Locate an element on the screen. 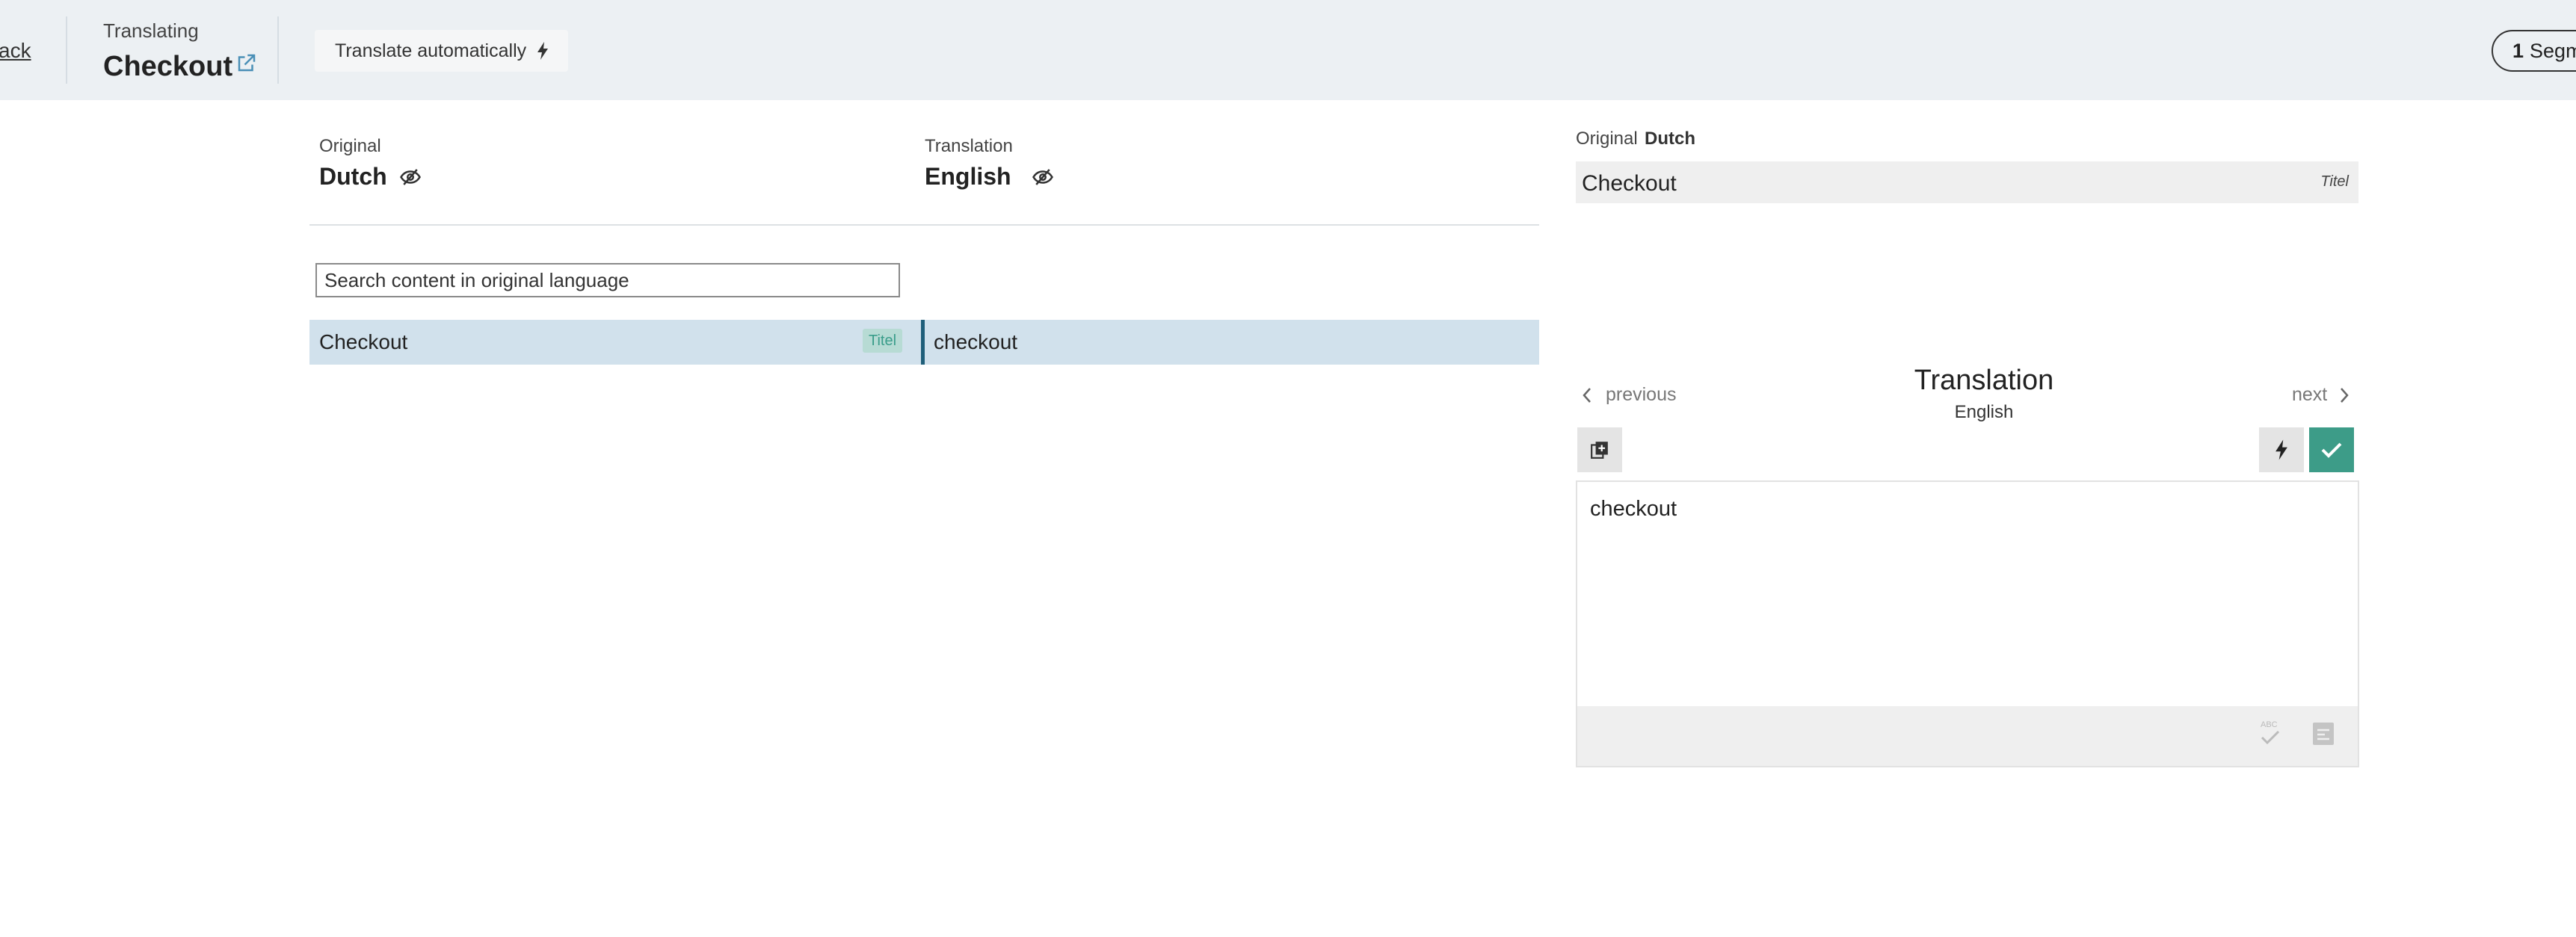 The height and width of the screenshot is (937, 2576). original-text: Checkout is located at coordinates (1629, 183).